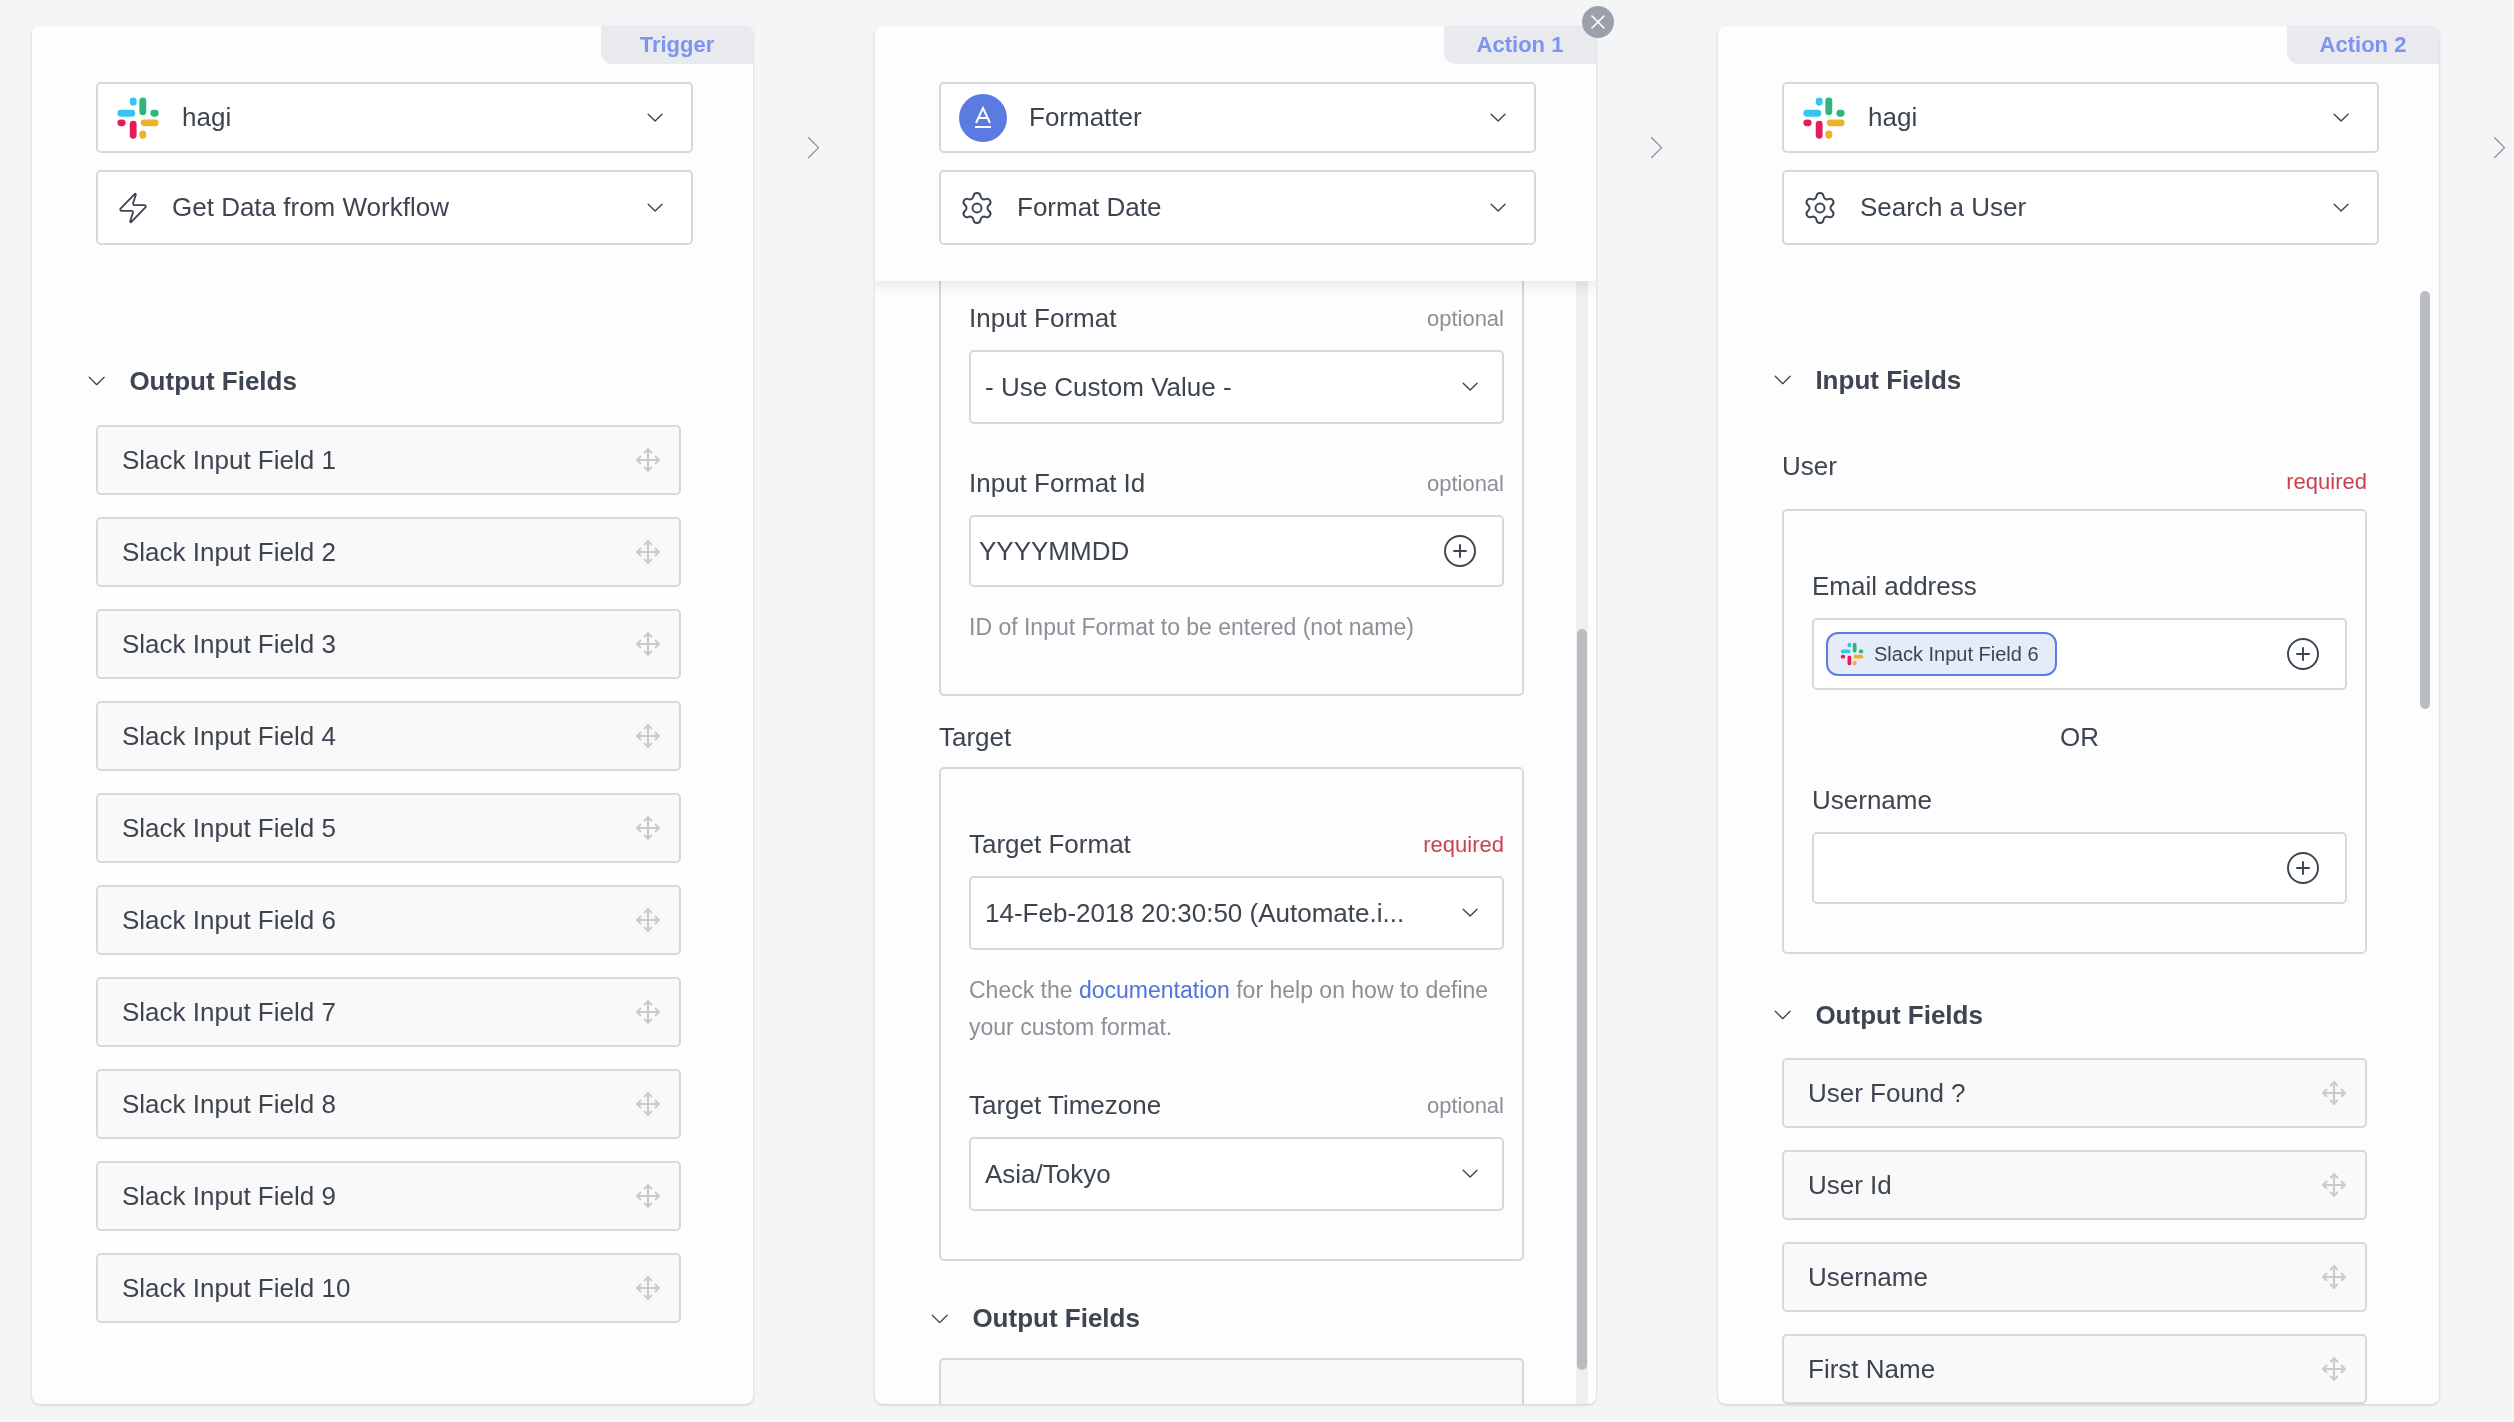 The image size is (2514, 1422). I want to click on output-field: Username, so click(2074, 1277).